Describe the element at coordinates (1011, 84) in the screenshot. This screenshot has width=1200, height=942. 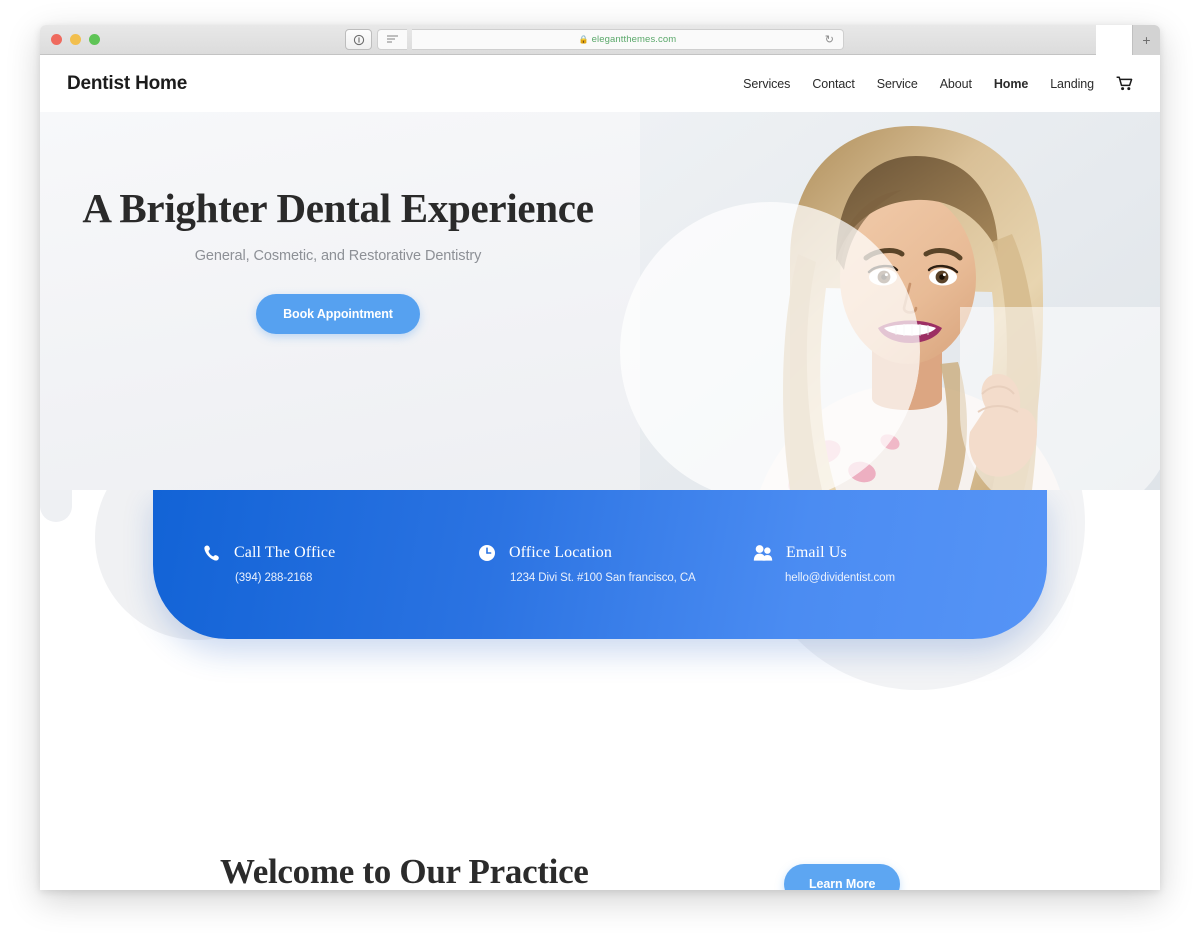
I see `nav-item-home: Home` at that location.